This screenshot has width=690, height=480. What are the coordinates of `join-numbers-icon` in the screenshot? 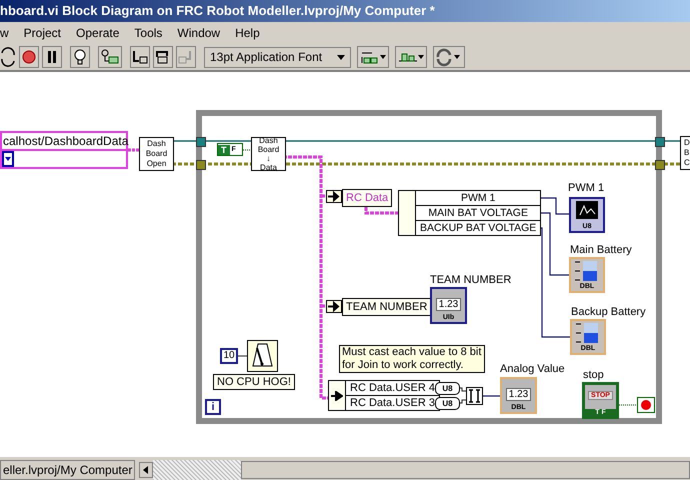 It's located at (474, 396).